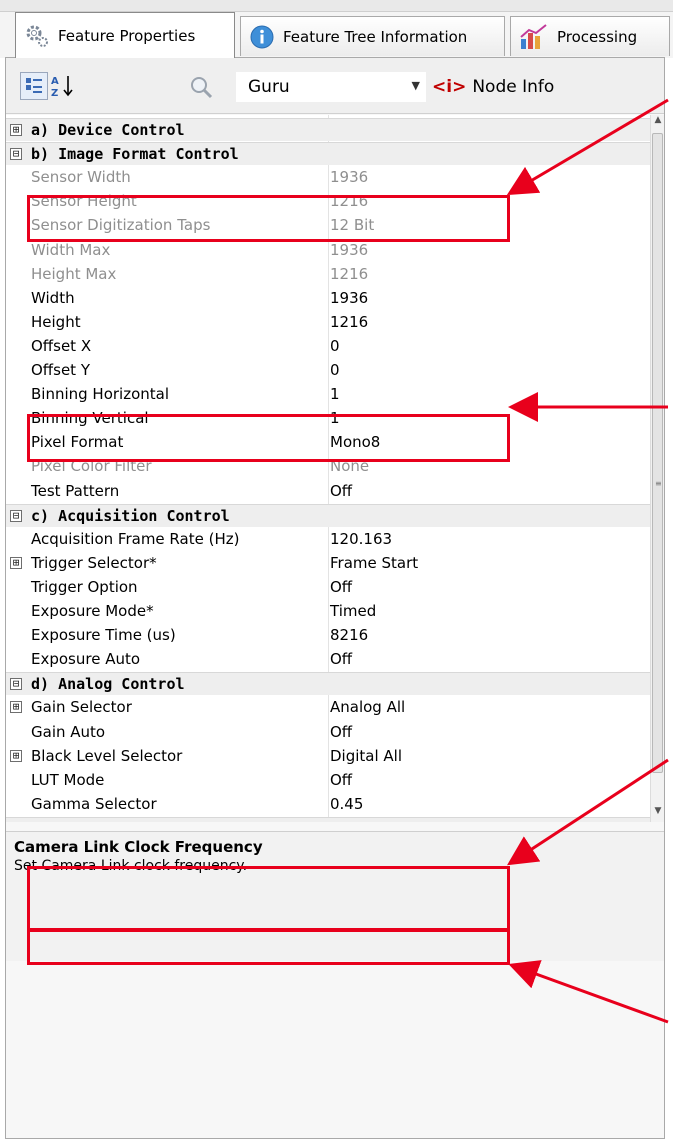 This screenshot has width=673, height=1144. What do you see at coordinates (328, 298) in the screenshot?
I see `property-row: Width 1936` at bounding box center [328, 298].